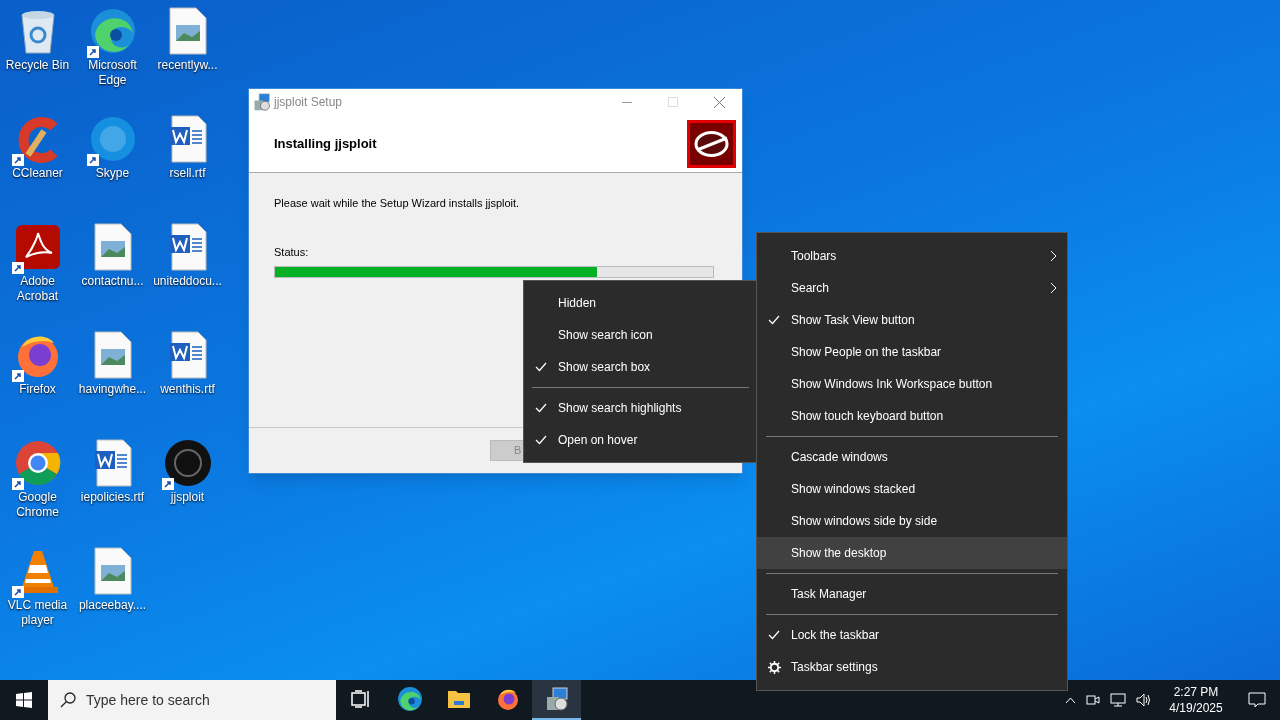 This screenshot has height=720, width=1280. I want to click on task-view-icon, so click(360, 699).